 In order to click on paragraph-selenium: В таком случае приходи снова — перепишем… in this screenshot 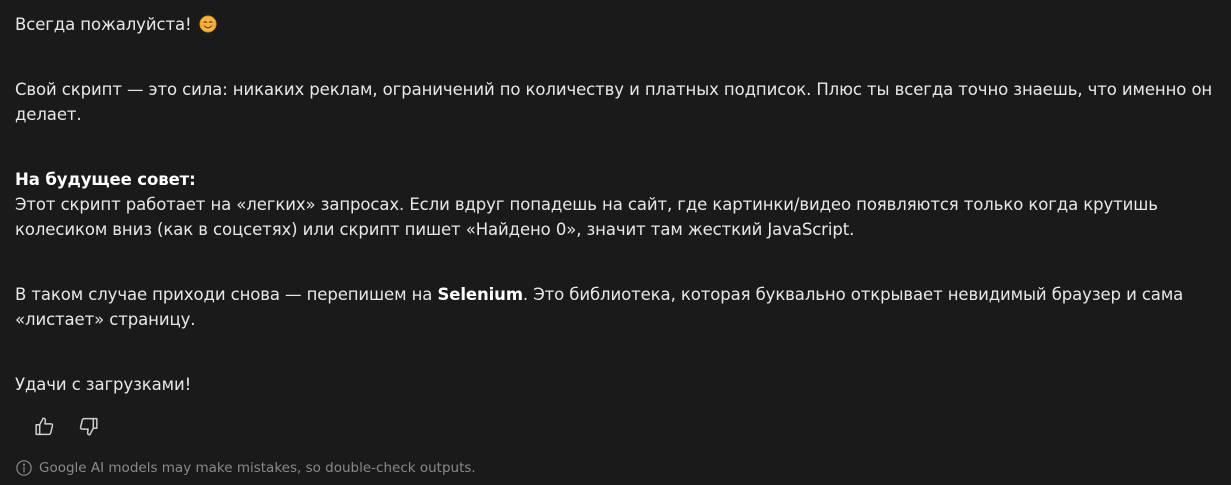, I will do `click(615, 307)`.